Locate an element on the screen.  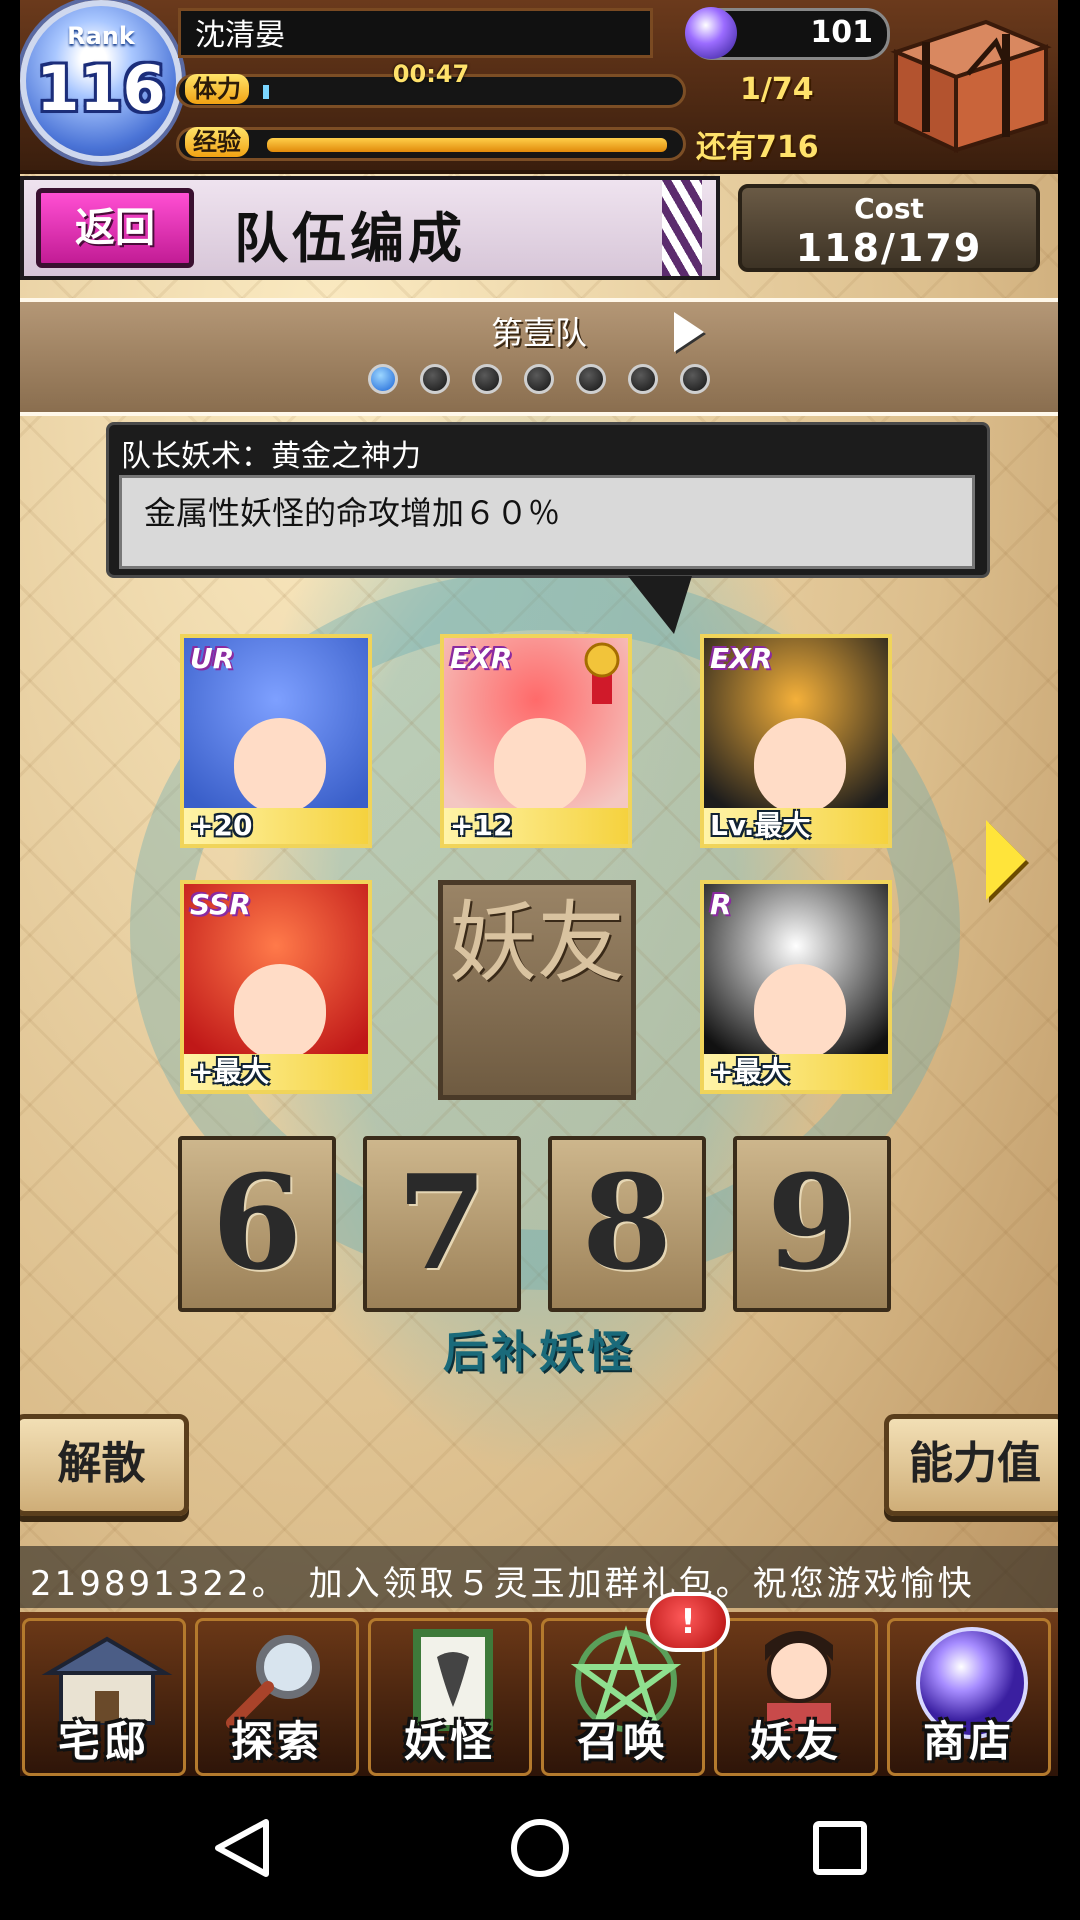
friend-slot: 妖友 is located at coordinates (537, 990).